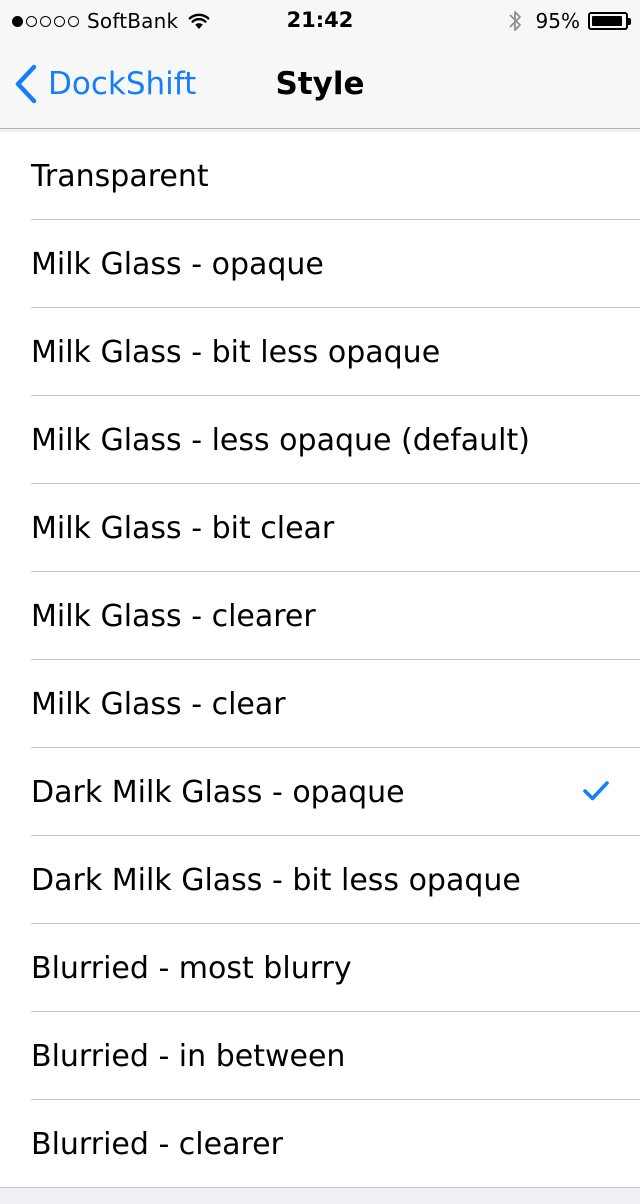 This screenshot has height=1204, width=640. What do you see at coordinates (320, 176) in the screenshot?
I see `style-option-row: Transparent` at bounding box center [320, 176].